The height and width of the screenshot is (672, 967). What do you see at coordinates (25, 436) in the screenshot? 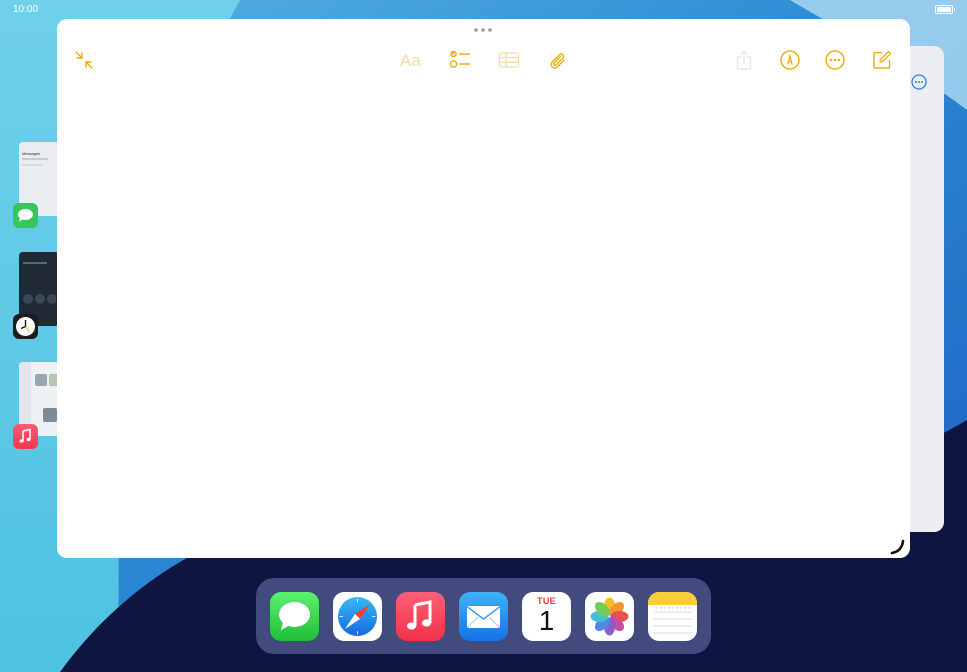
I see `music-icon` at bounding box center [25, 436].